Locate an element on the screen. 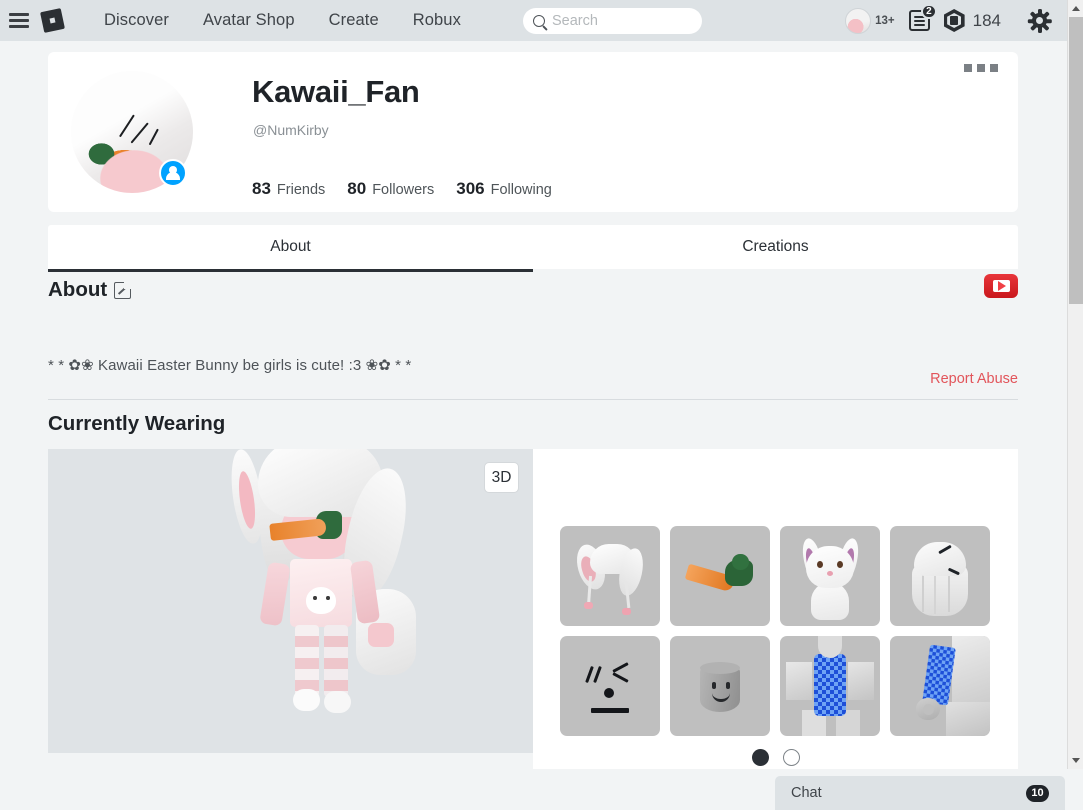 Image resolution: width=1083 pixels, height=810 pixels. messages-button: 2 is located at coordinates (922, 17).